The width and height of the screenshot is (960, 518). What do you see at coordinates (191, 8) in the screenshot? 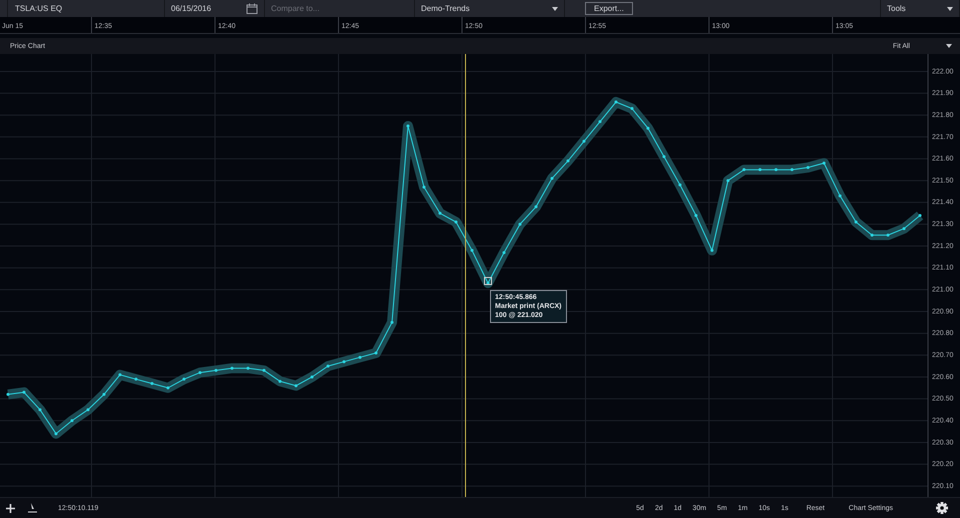
I see `date-value: 06/15/2016` at bounding box center [191, 8].